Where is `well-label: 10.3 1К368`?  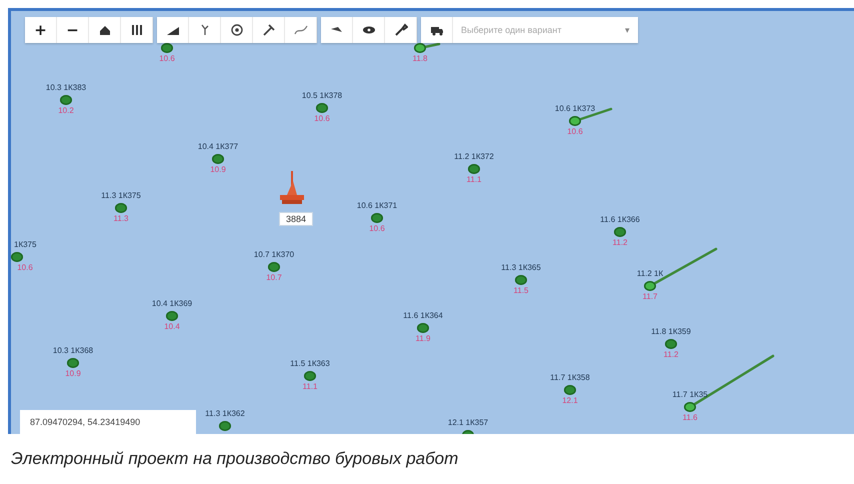
well-label: 10.3 1К368 is located at coordinates (73, 351).